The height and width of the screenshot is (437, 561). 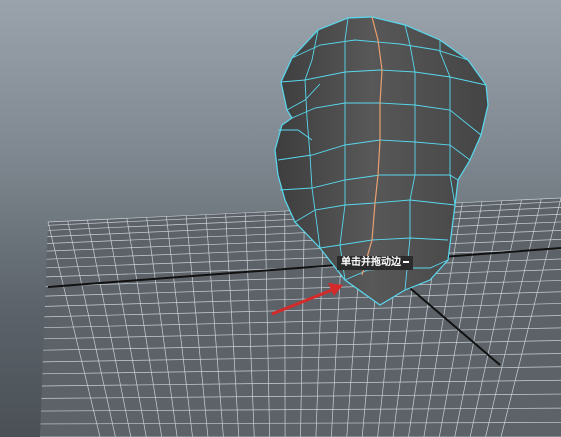 I want to click on tooltip-cursor, so click(x=406, y=262).